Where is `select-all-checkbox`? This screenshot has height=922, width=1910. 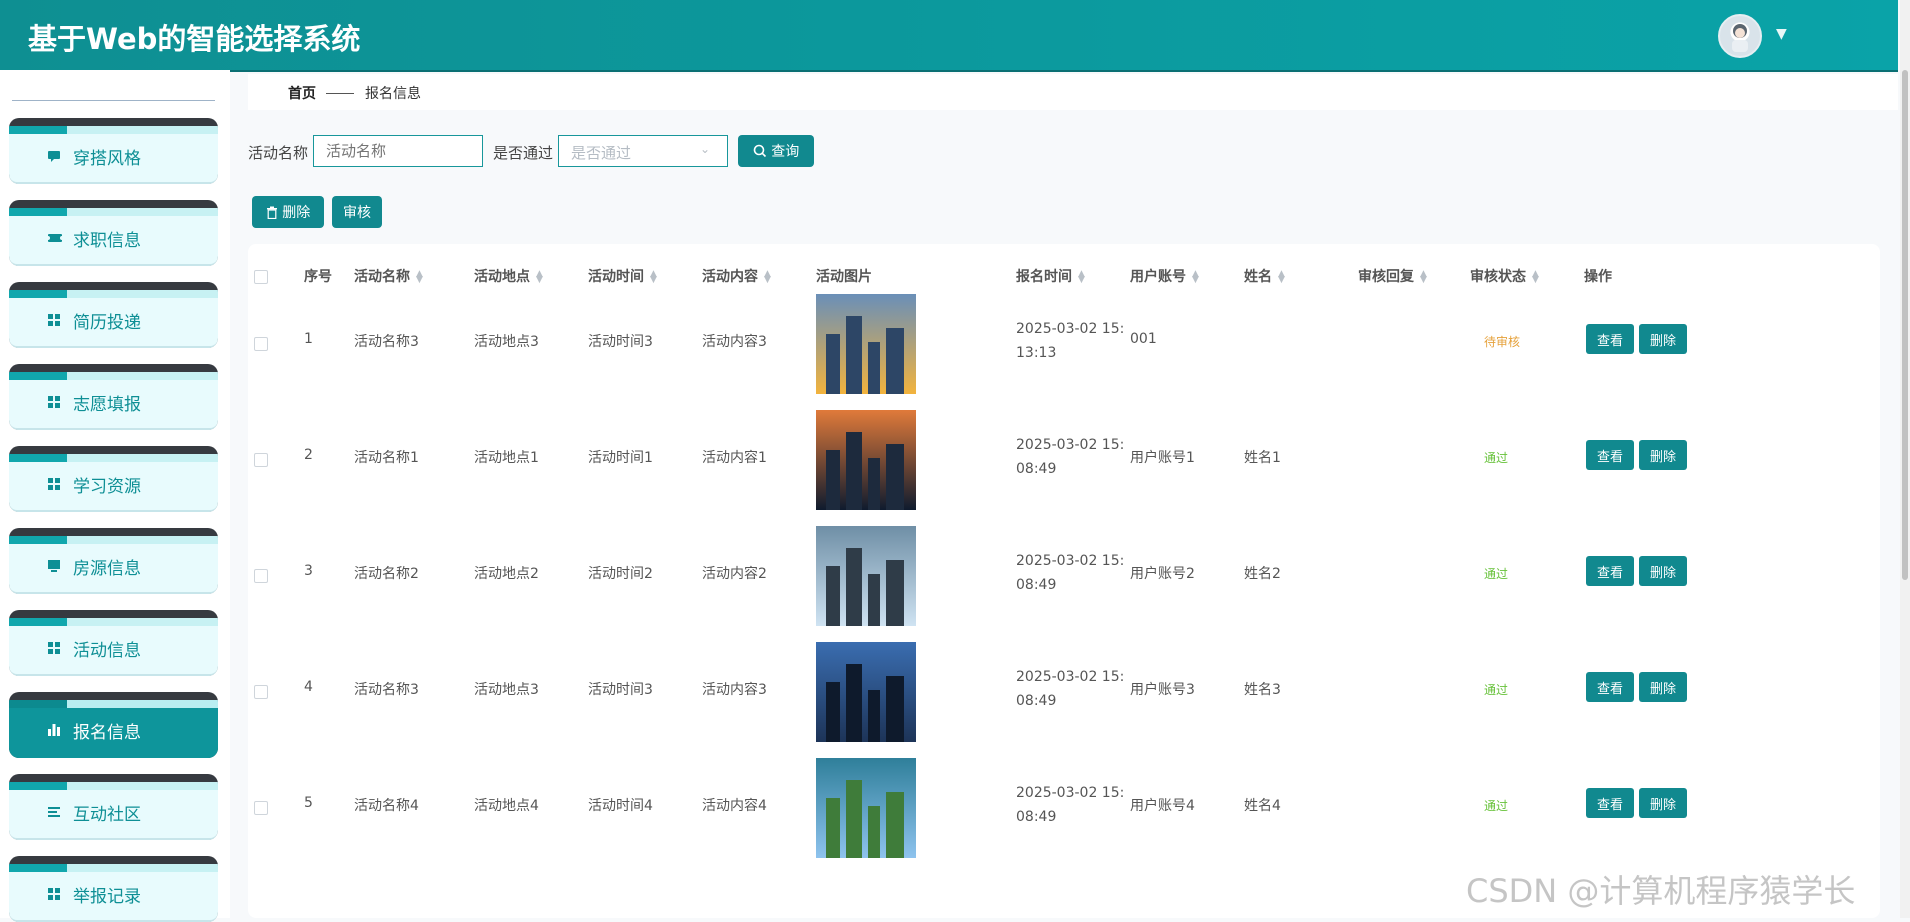 select-all-checkbox is located at coordinates (261, 277).